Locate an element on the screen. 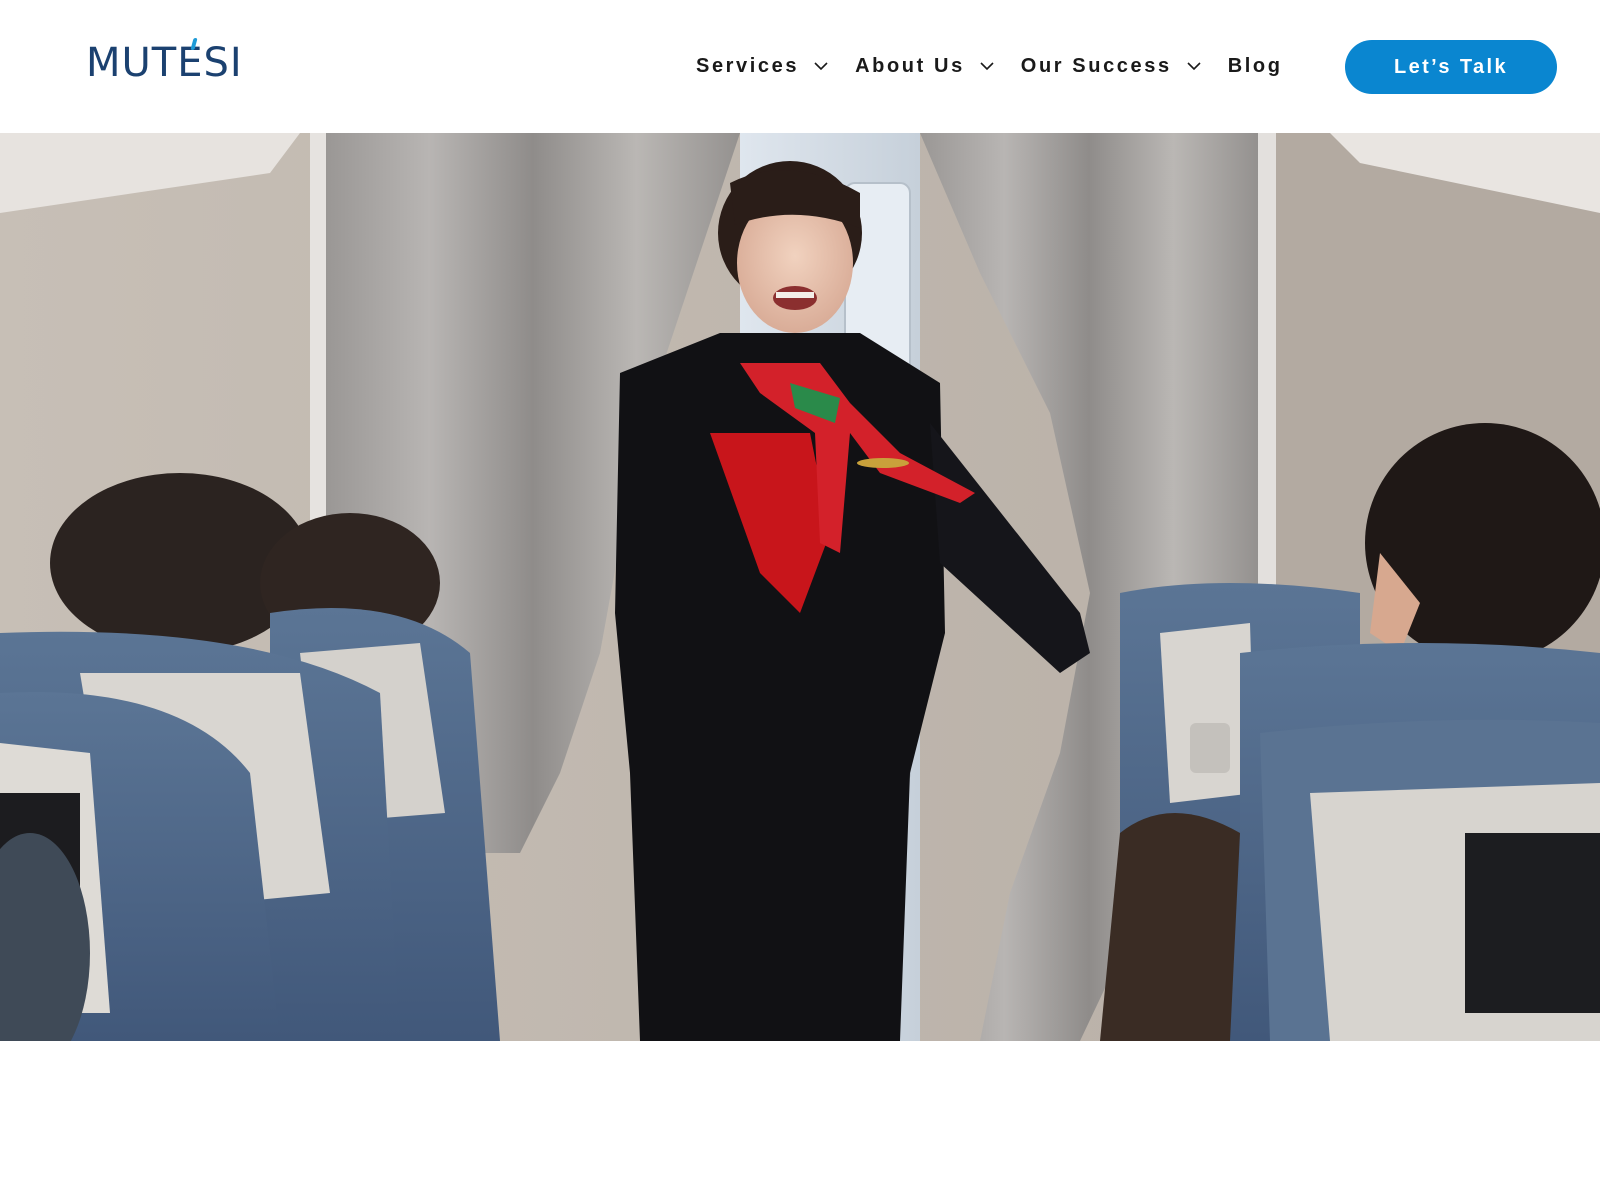  nav-item-services: Services is located at coordinates (762, 66).